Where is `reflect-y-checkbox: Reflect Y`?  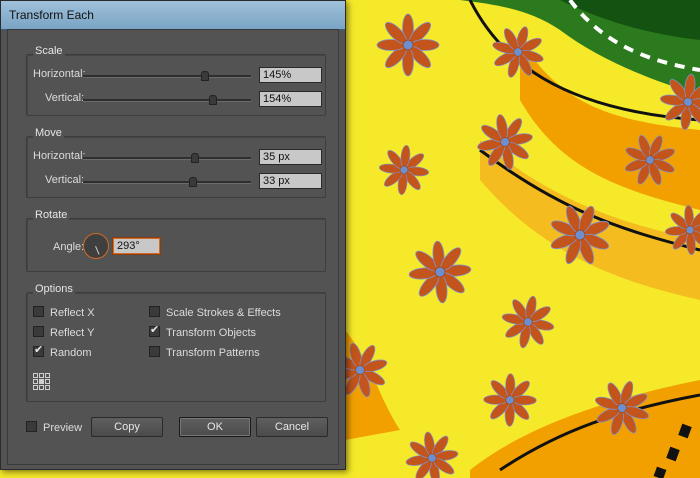 reflect-y-checkbox: Reflect Y is located at coordinates (63, 332).